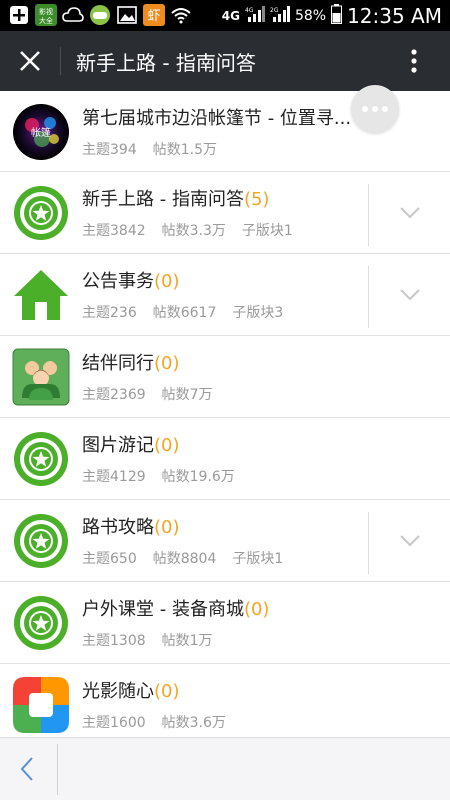 This screenshot has height=800, width=450. I want to click on status-bar: 影视 大全 虾 4G 4G 2G 58% 12:35 AM, so click(225, 15).